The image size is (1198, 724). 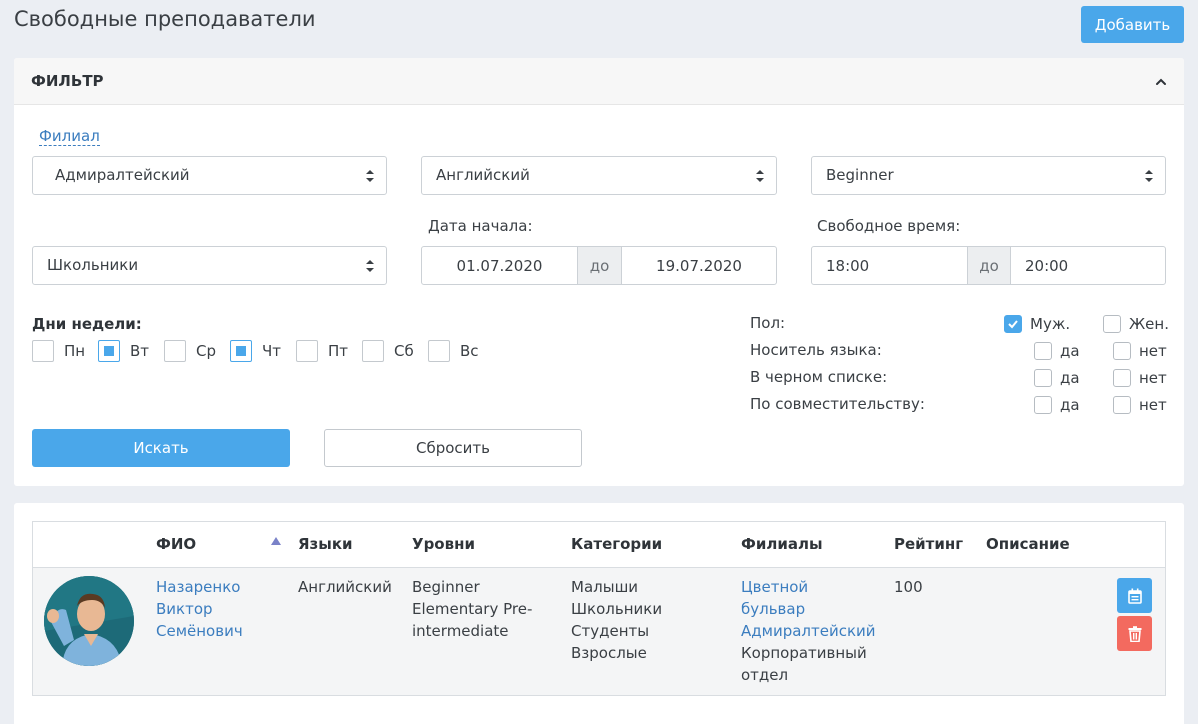 What do you see at coordinates (184, 609) in the screenshot?
I see `teacher-first-name: Виктор` at bounding box center [184, 609].